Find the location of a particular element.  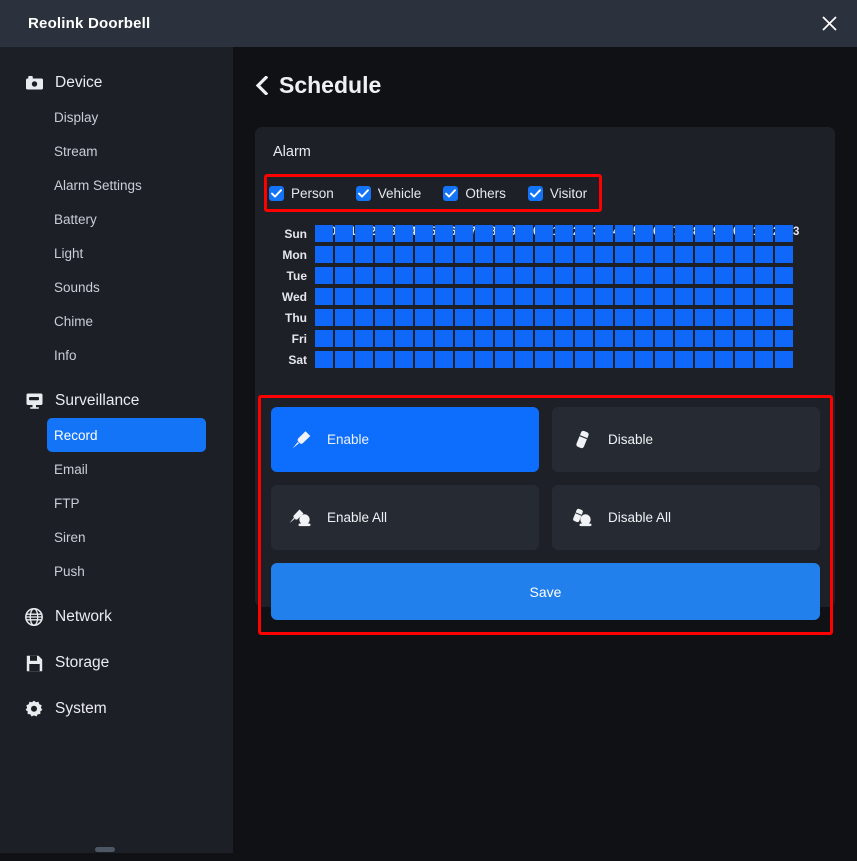

sidebar-item-email: Email is located at coordinates (126, 469).